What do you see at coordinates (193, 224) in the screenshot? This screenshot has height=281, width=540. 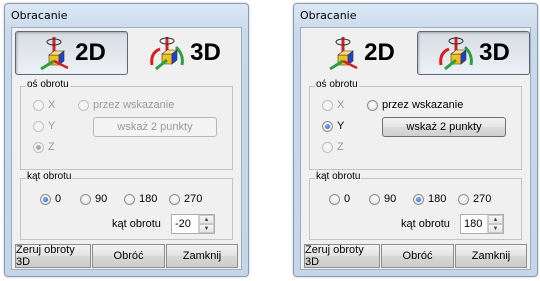 I see `angle-spinbox: -20 ▲ ▼` at bounding box center [193, 224].